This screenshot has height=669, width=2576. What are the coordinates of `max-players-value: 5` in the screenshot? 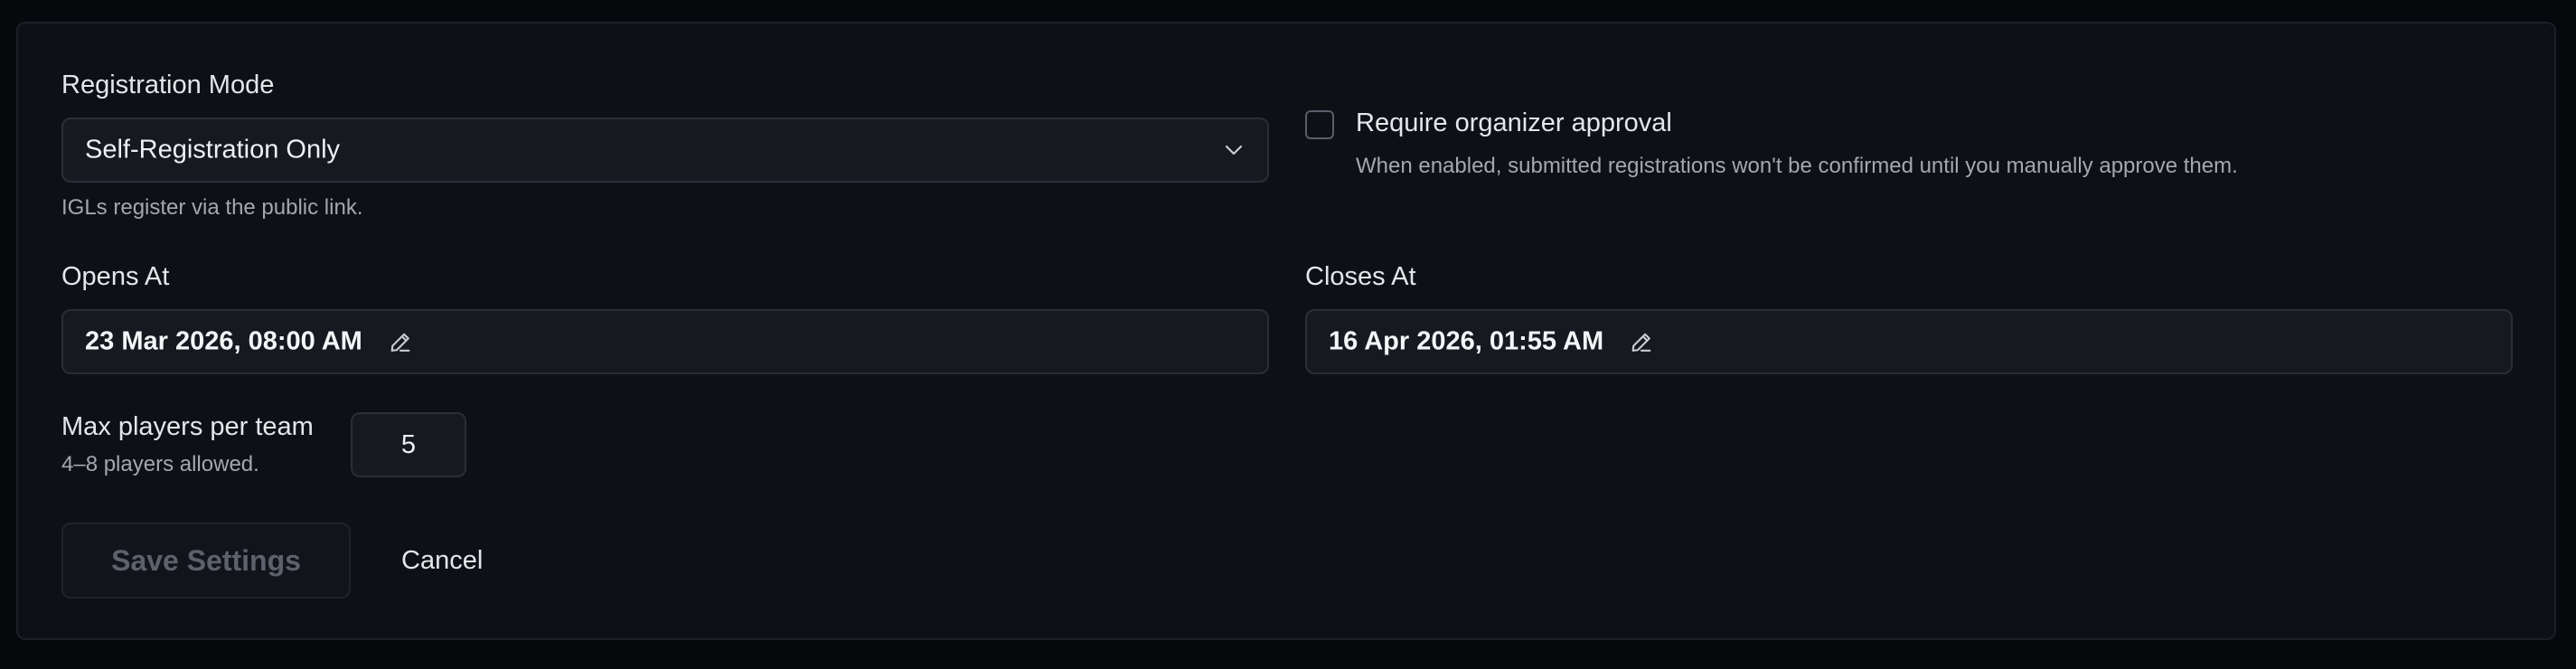 It's located at (409, 444).